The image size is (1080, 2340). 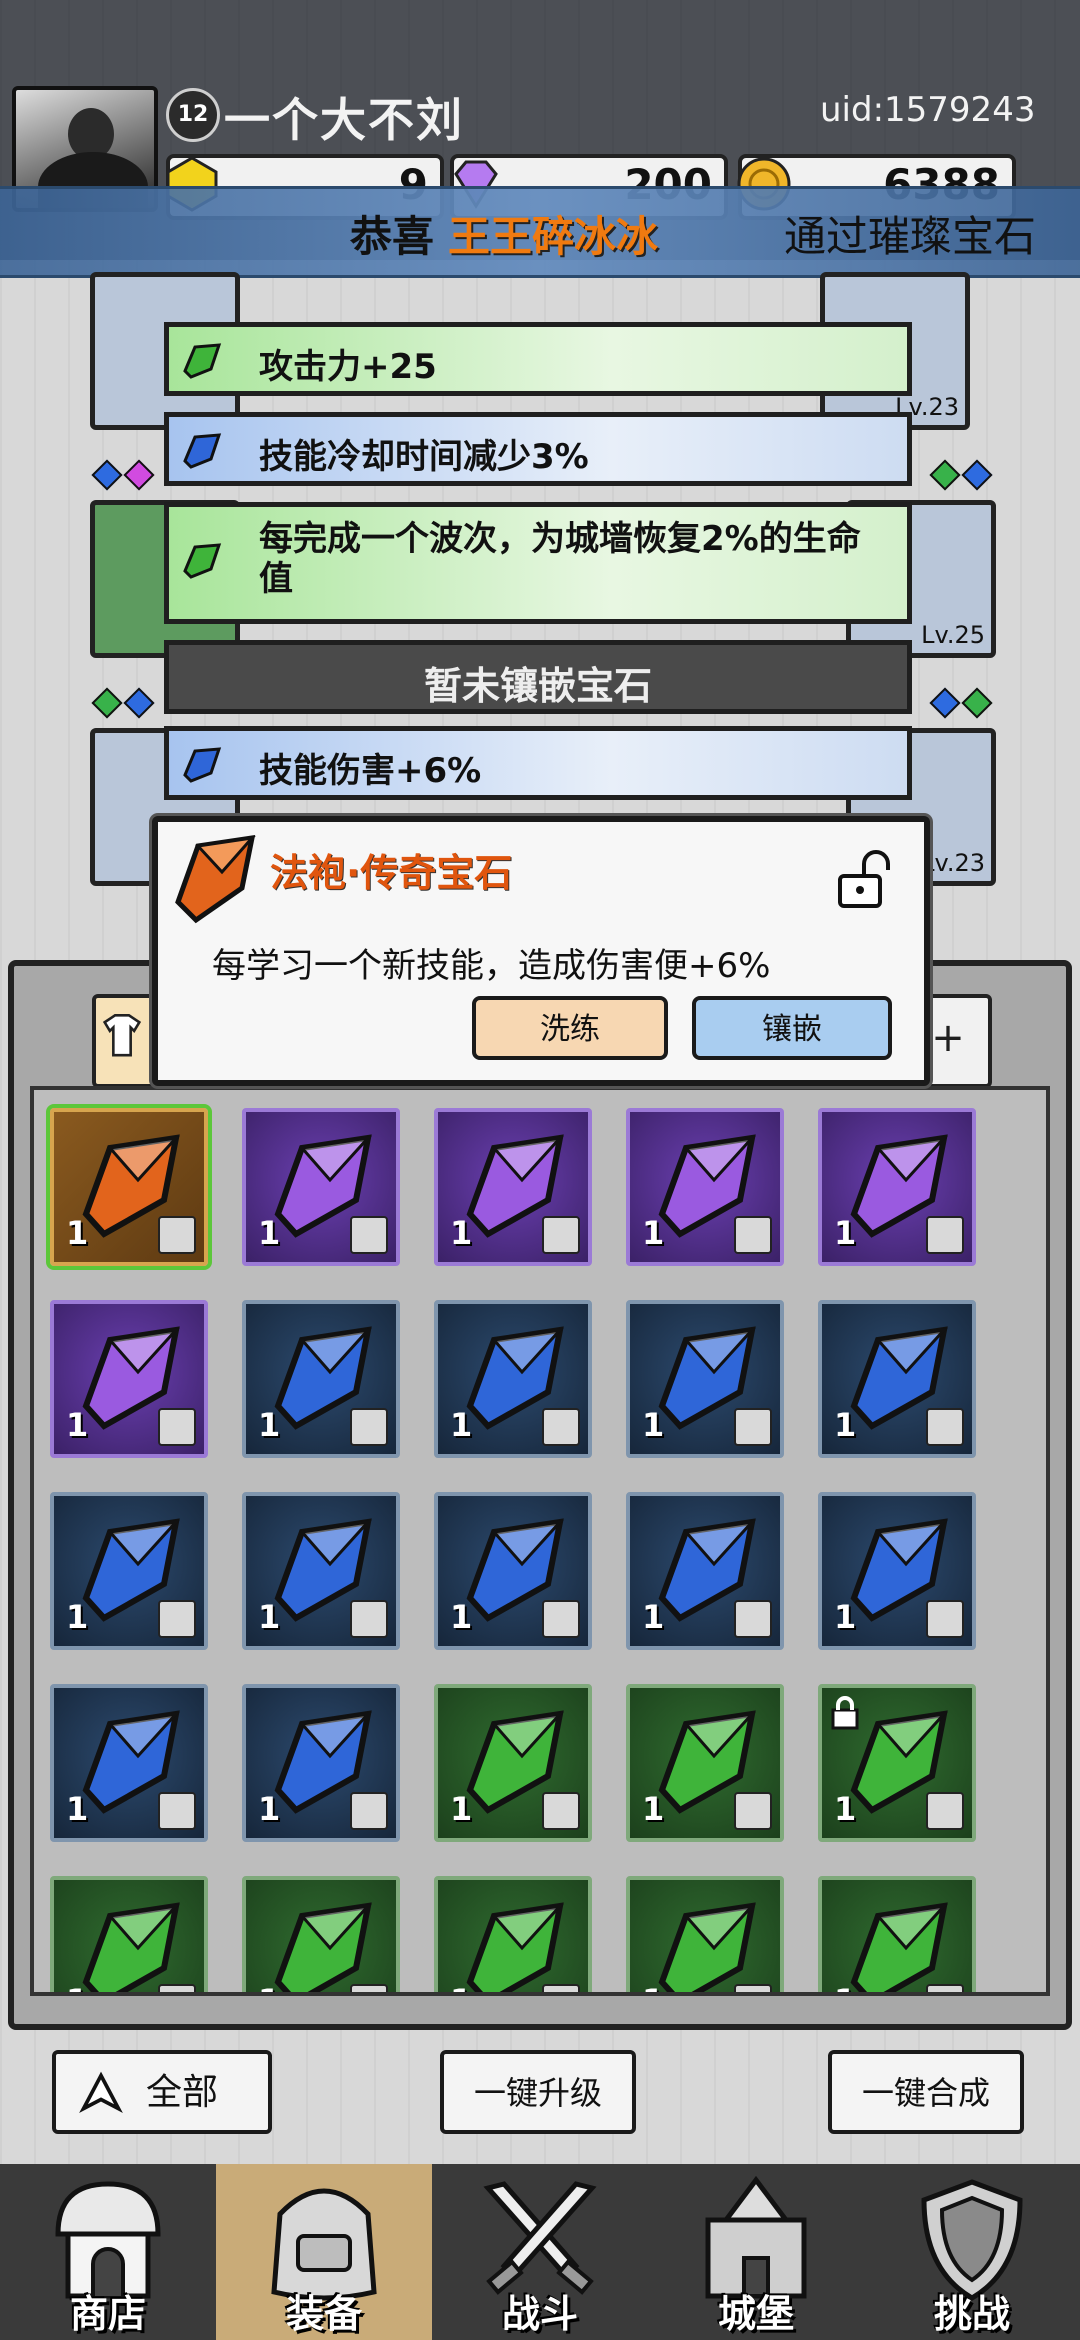 I want to click on banner-prefix: 恭喜, so click(x=392, y=236).